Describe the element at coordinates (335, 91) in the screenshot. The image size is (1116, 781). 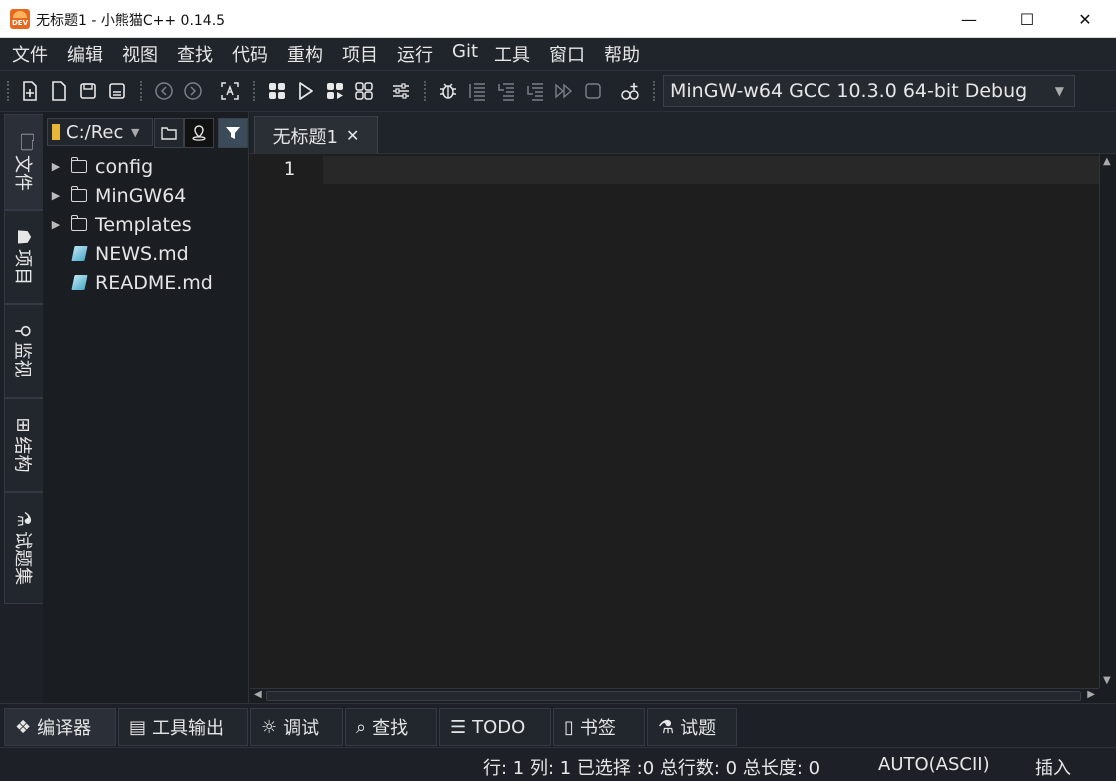
I see `compile-run-icon` at that location.